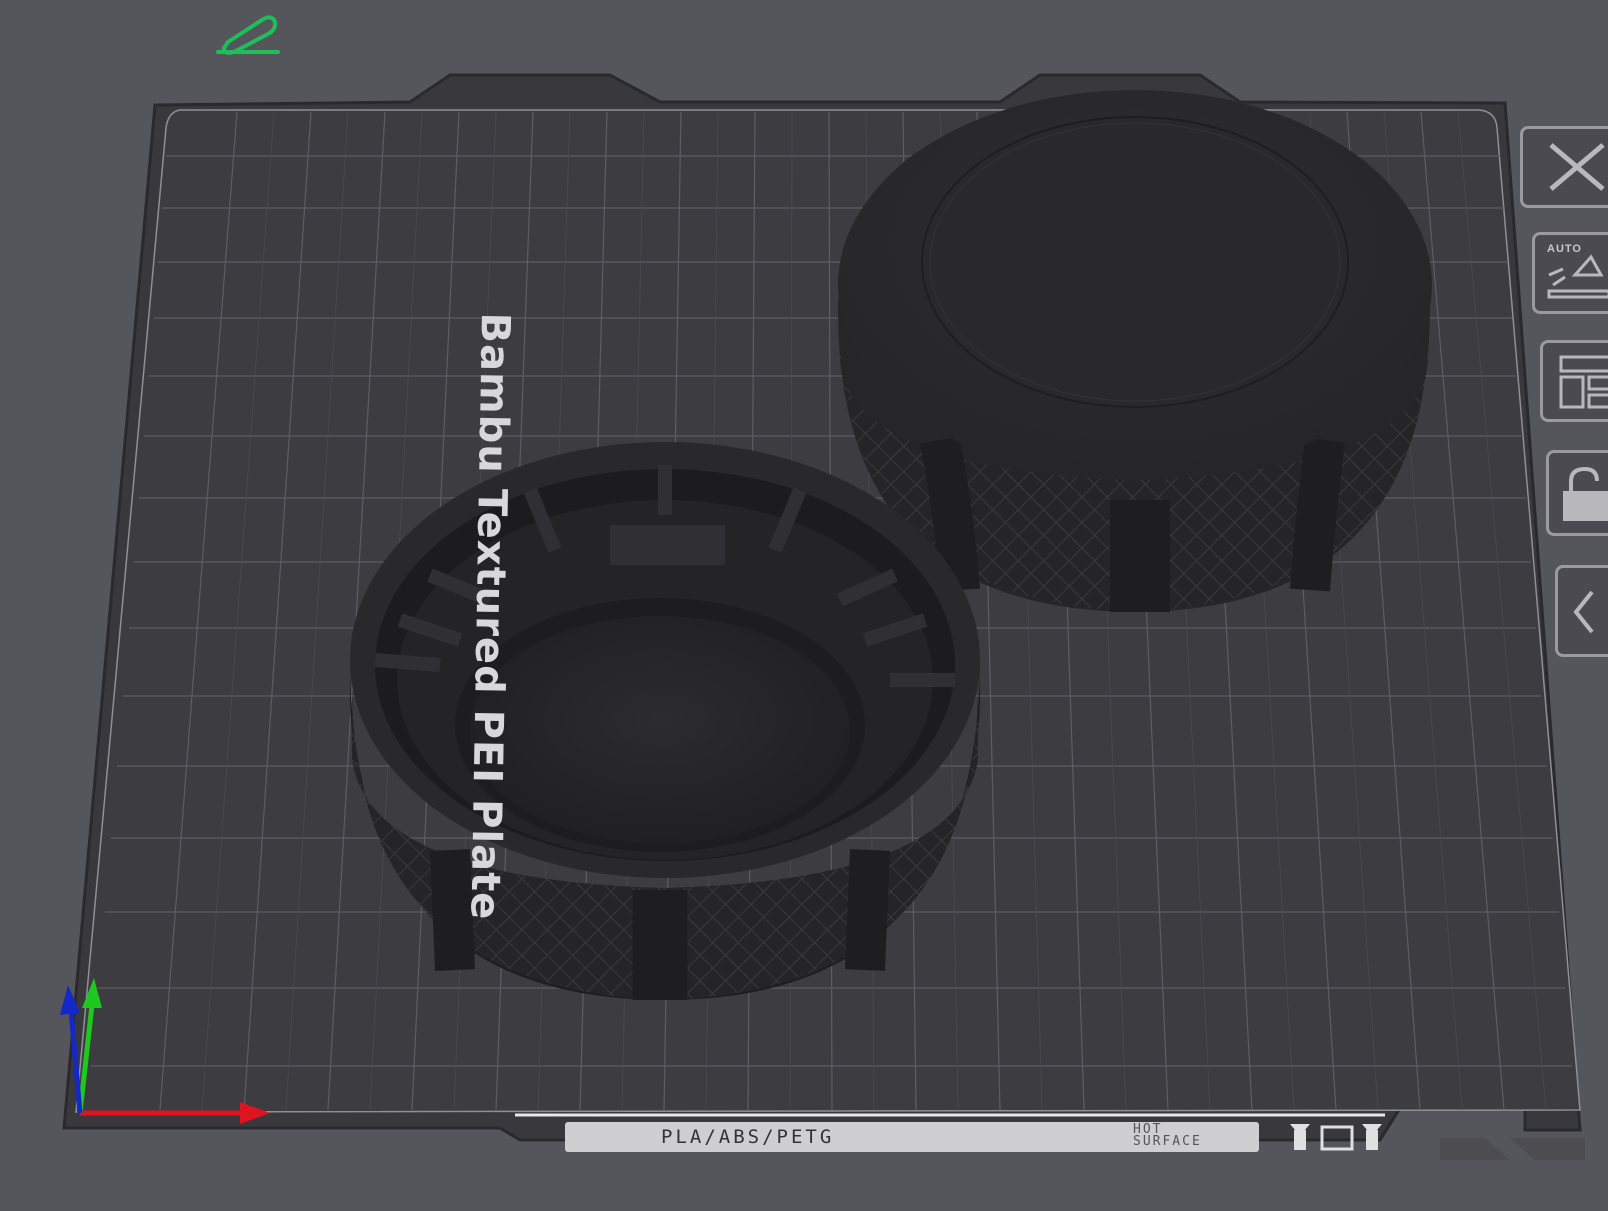 This screenshot has height=1211, width=1608. What do you see at coordinates (1167, 1135) in the screenshot?
I see `hot-surface-label: HOT SURFACE` at bounding box center [1167, 1135].